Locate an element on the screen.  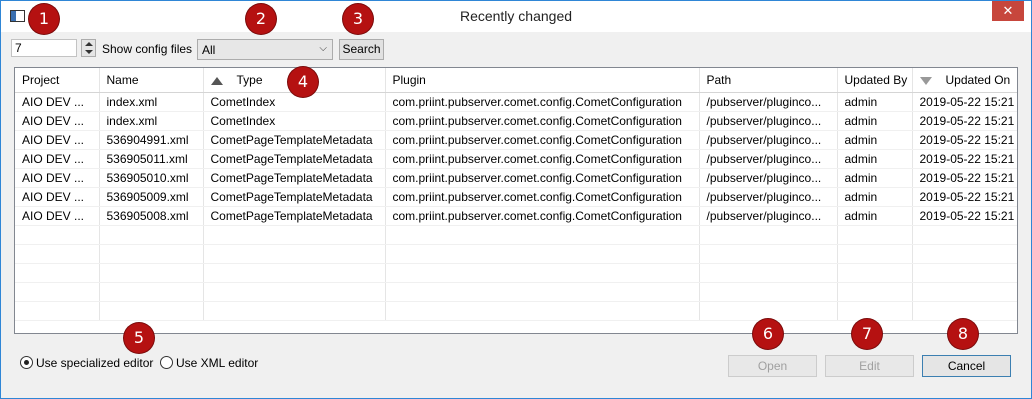
xml-editor-option: Use XML editor is located at coordinates (209, 363).